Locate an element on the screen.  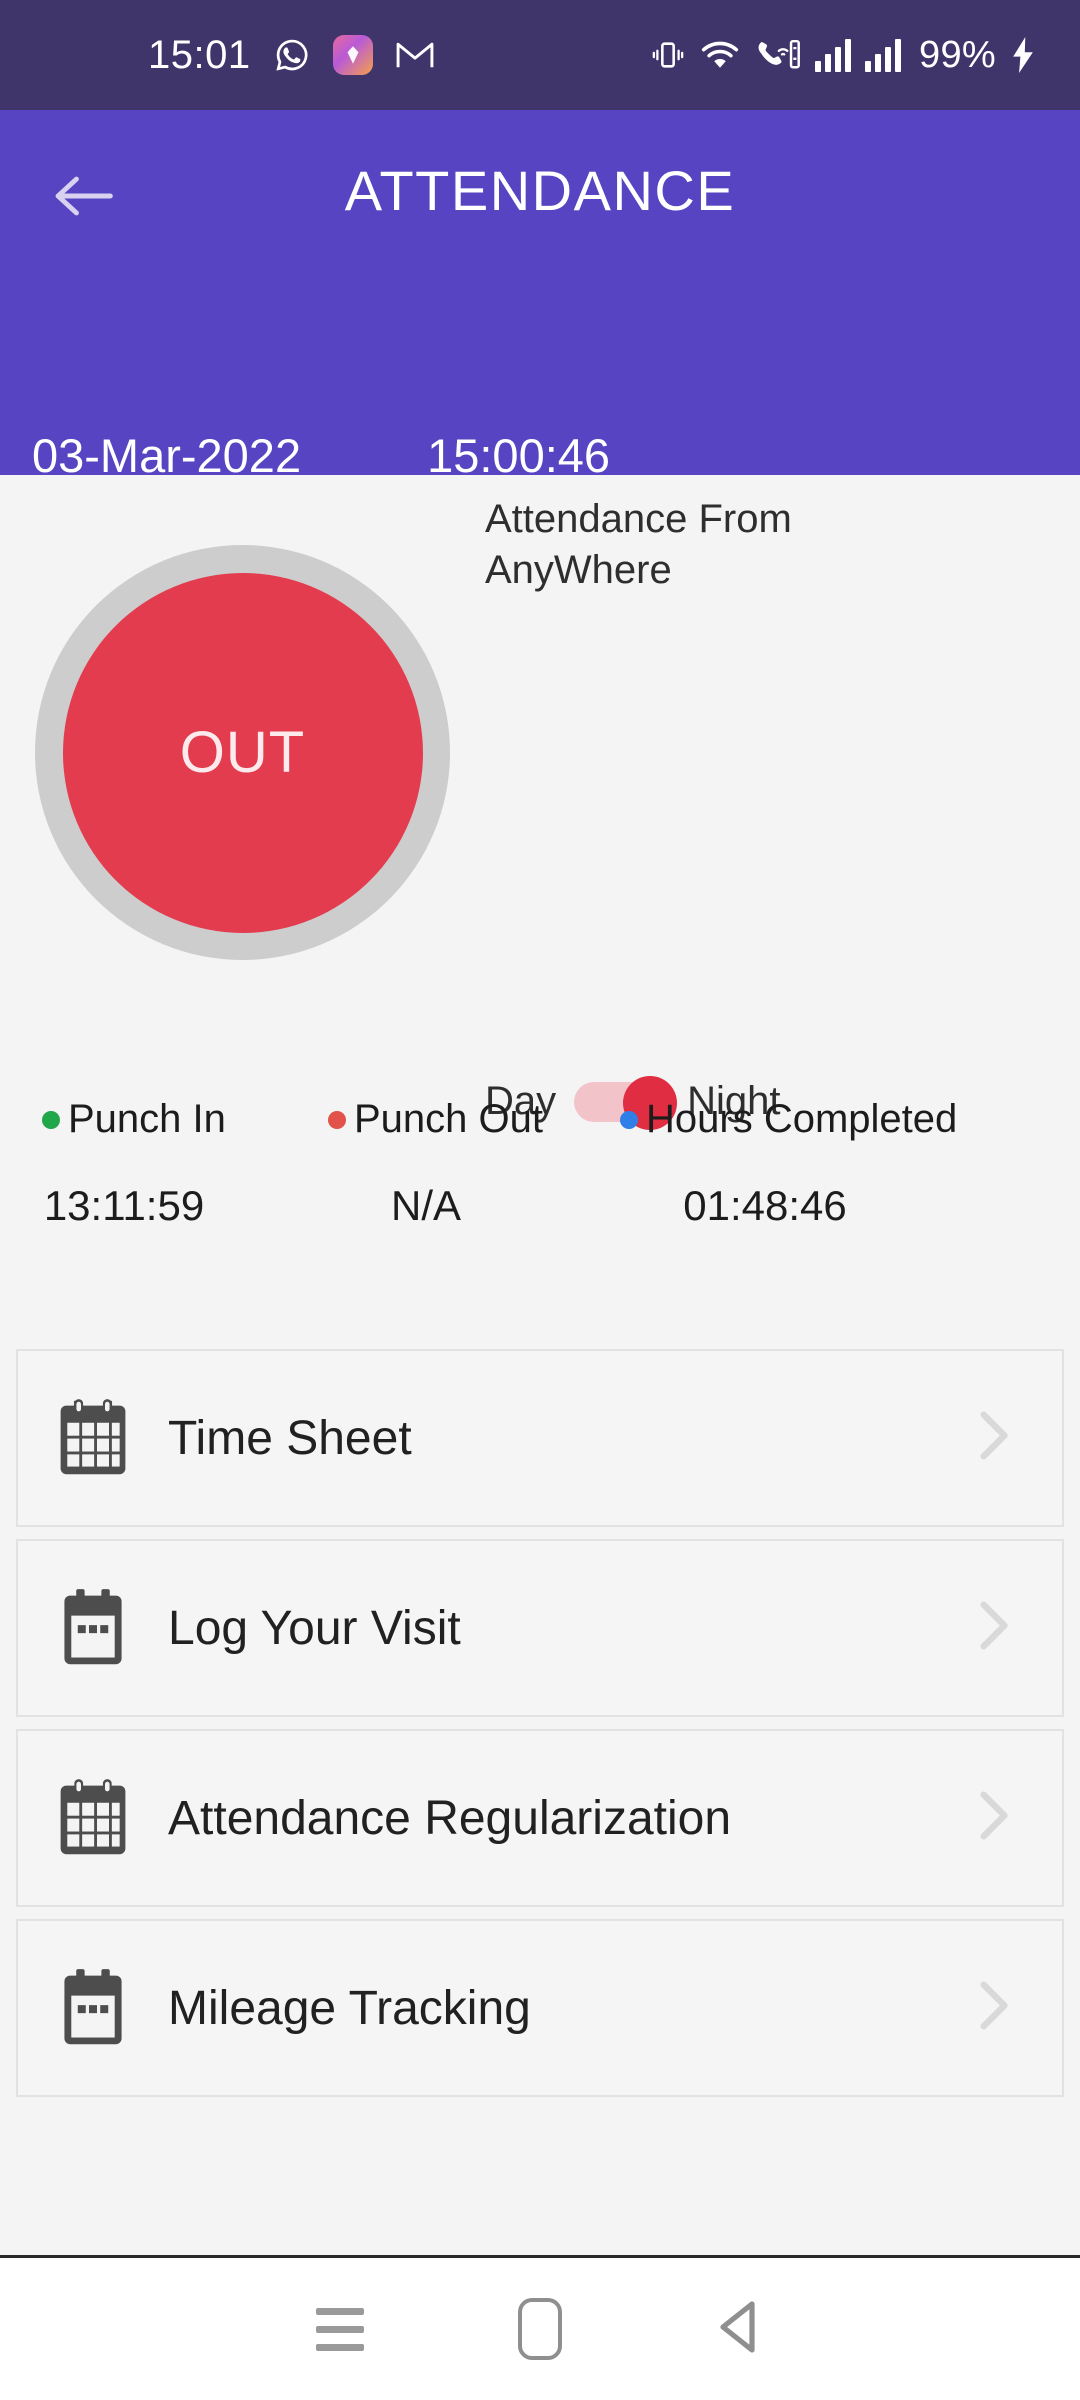
menu-item-label: Attendance Regularization is located at coordinates (450, 1818).